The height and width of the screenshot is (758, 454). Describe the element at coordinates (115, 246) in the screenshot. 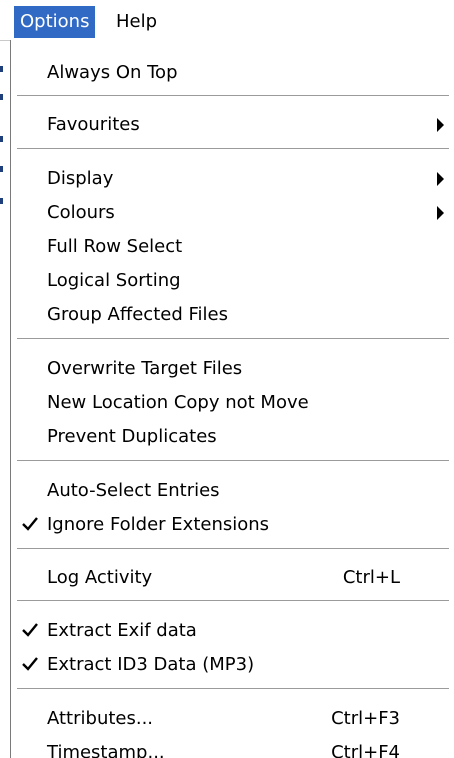

I see `menu-item-label: Full Row Select` at that location.